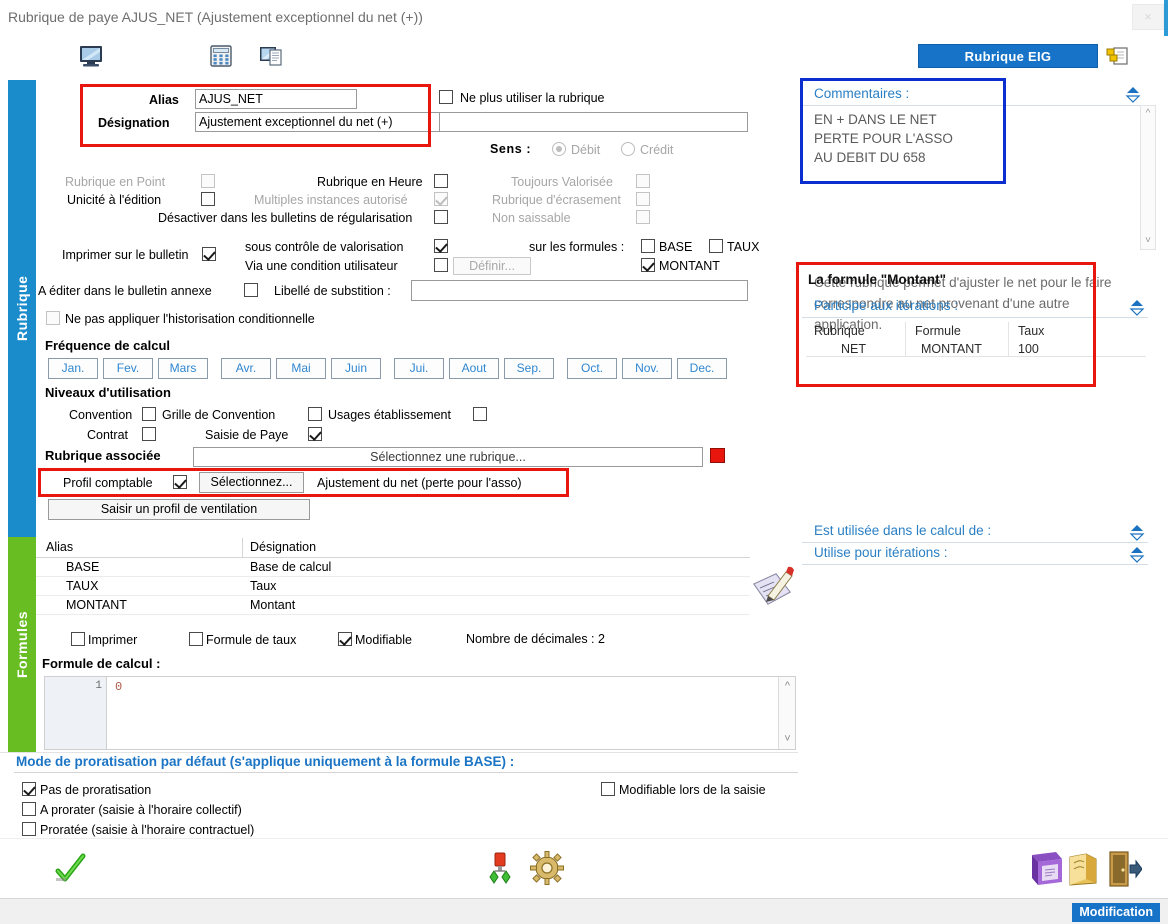  I want to click on row-alias: TAUX, so click(82, 586).